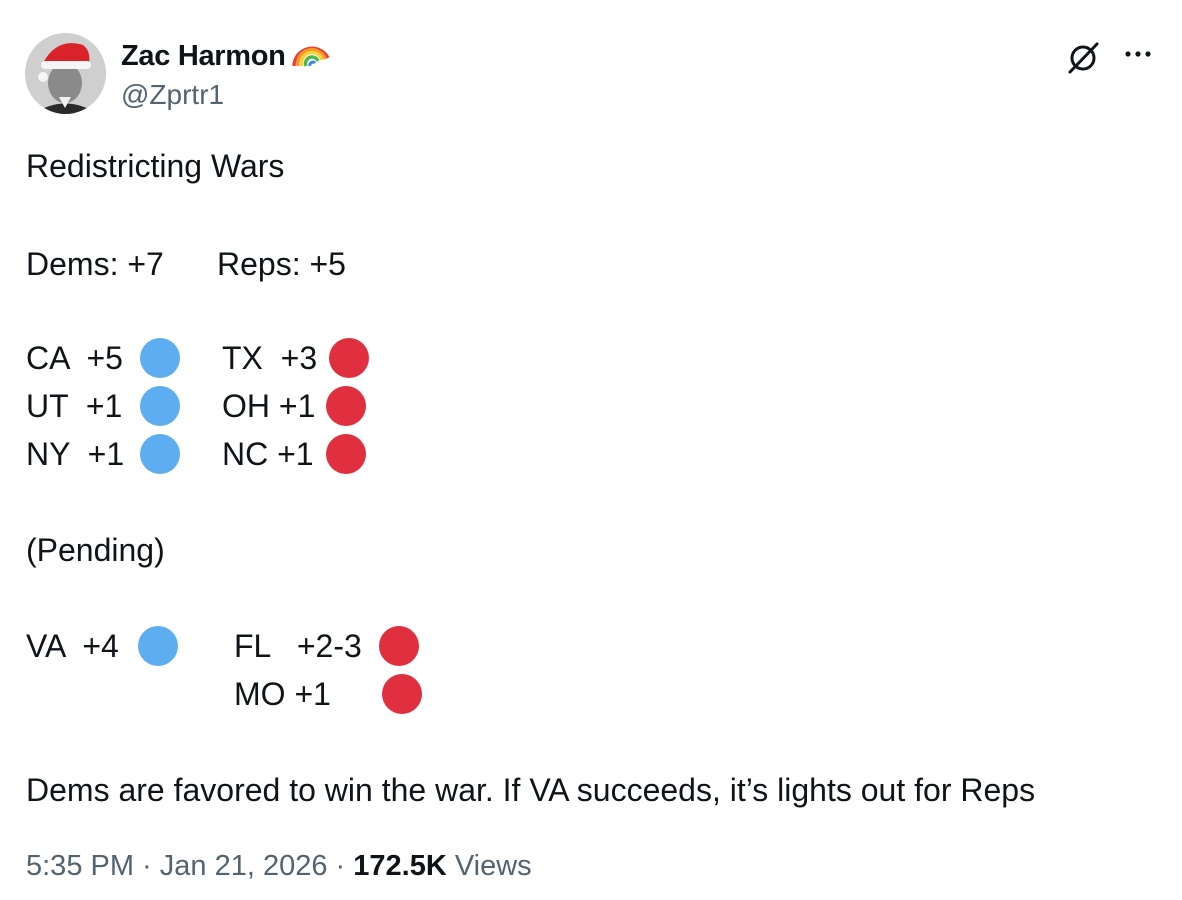 The image size is (1182, 900). What do you see at coordinates (172, 95) in the screenshot?
I see `author-handle: @Zprtr1` at bounding box center [172, 95].